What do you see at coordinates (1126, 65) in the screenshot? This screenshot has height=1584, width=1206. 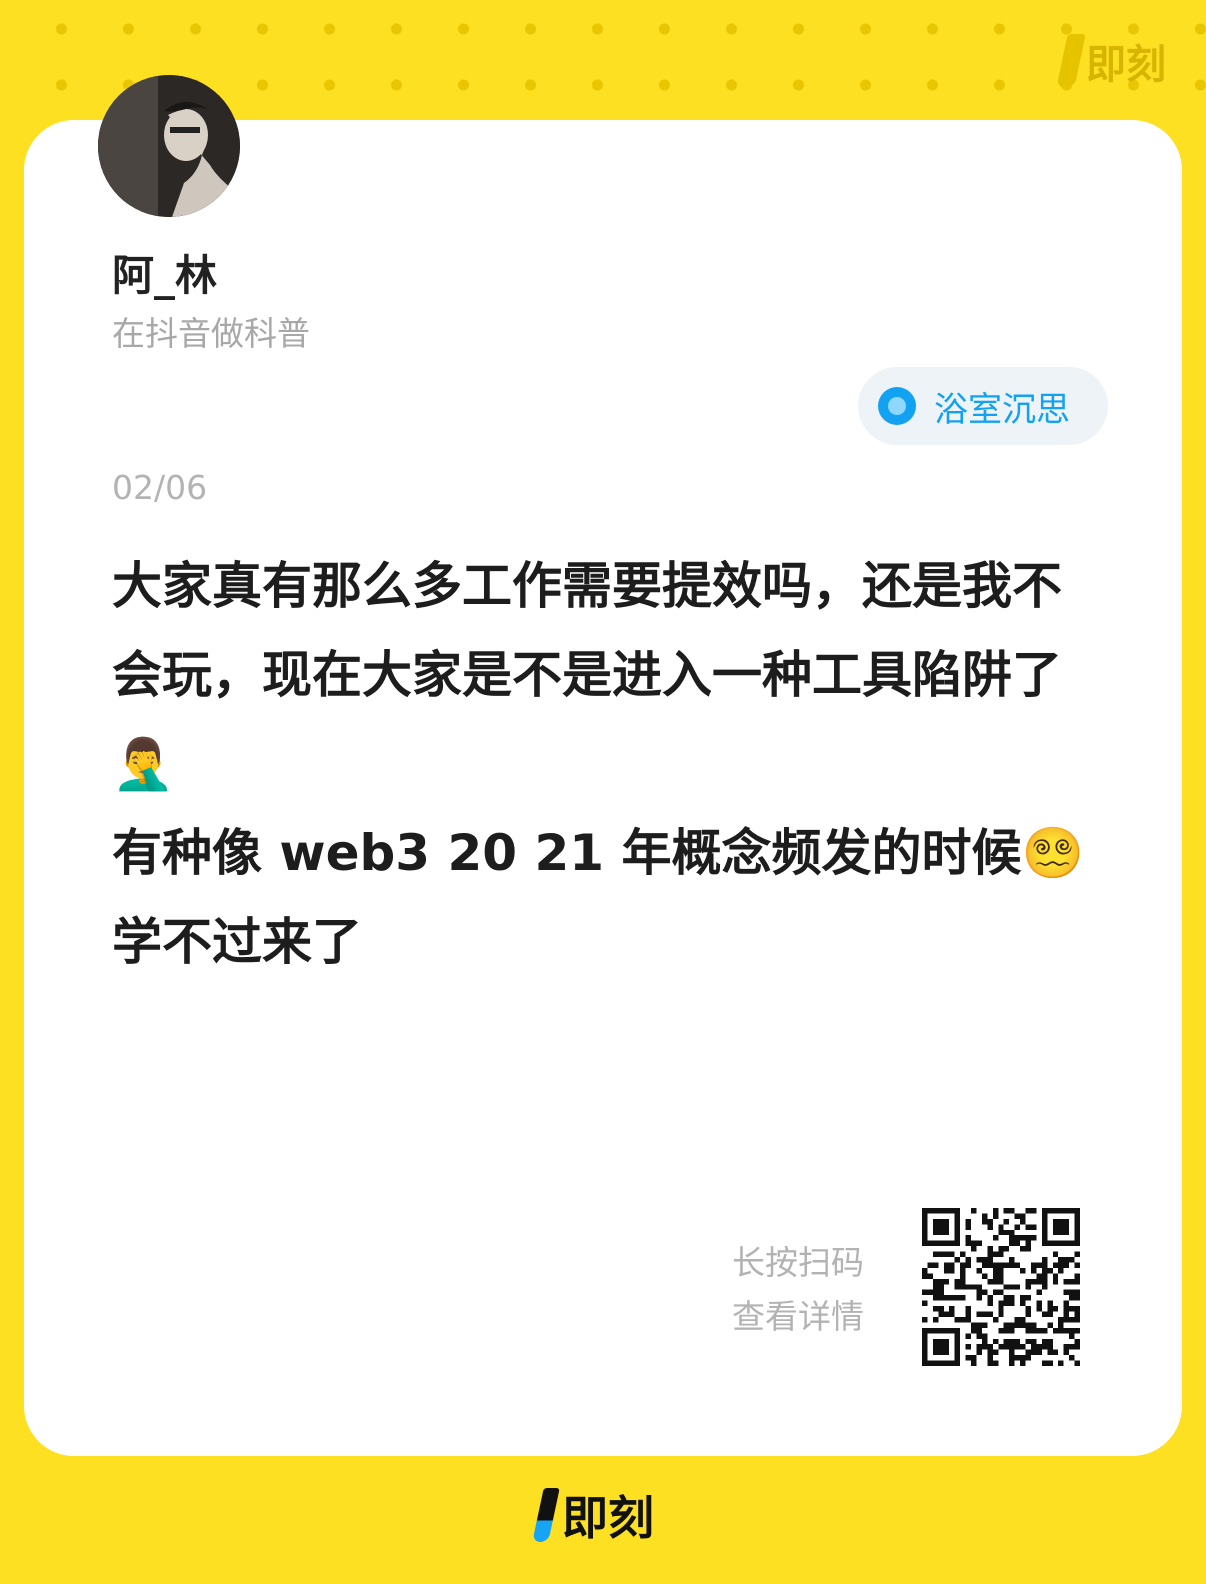 I see `jike-logo-text: 即刻` at bounding box center [1126, 65].